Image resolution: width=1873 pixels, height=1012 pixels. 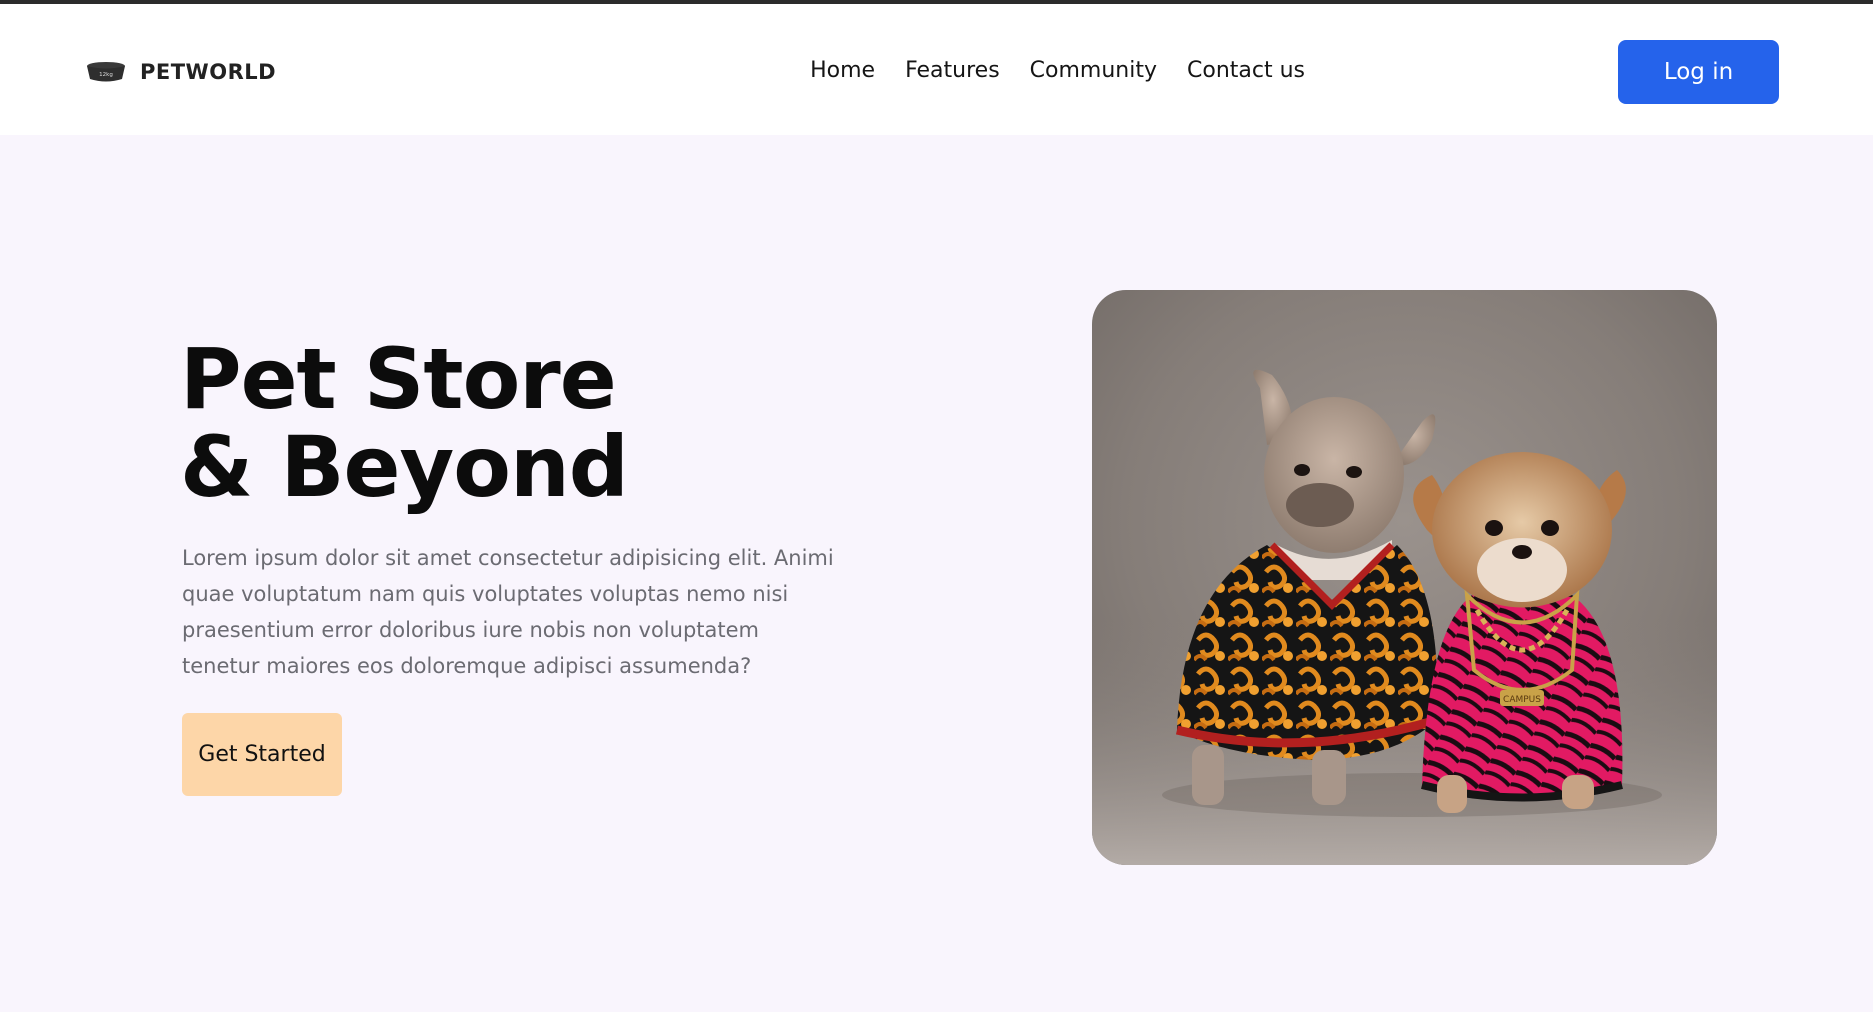 I want to click on brand-name: PETWORLD, so click(x=208, y=72).